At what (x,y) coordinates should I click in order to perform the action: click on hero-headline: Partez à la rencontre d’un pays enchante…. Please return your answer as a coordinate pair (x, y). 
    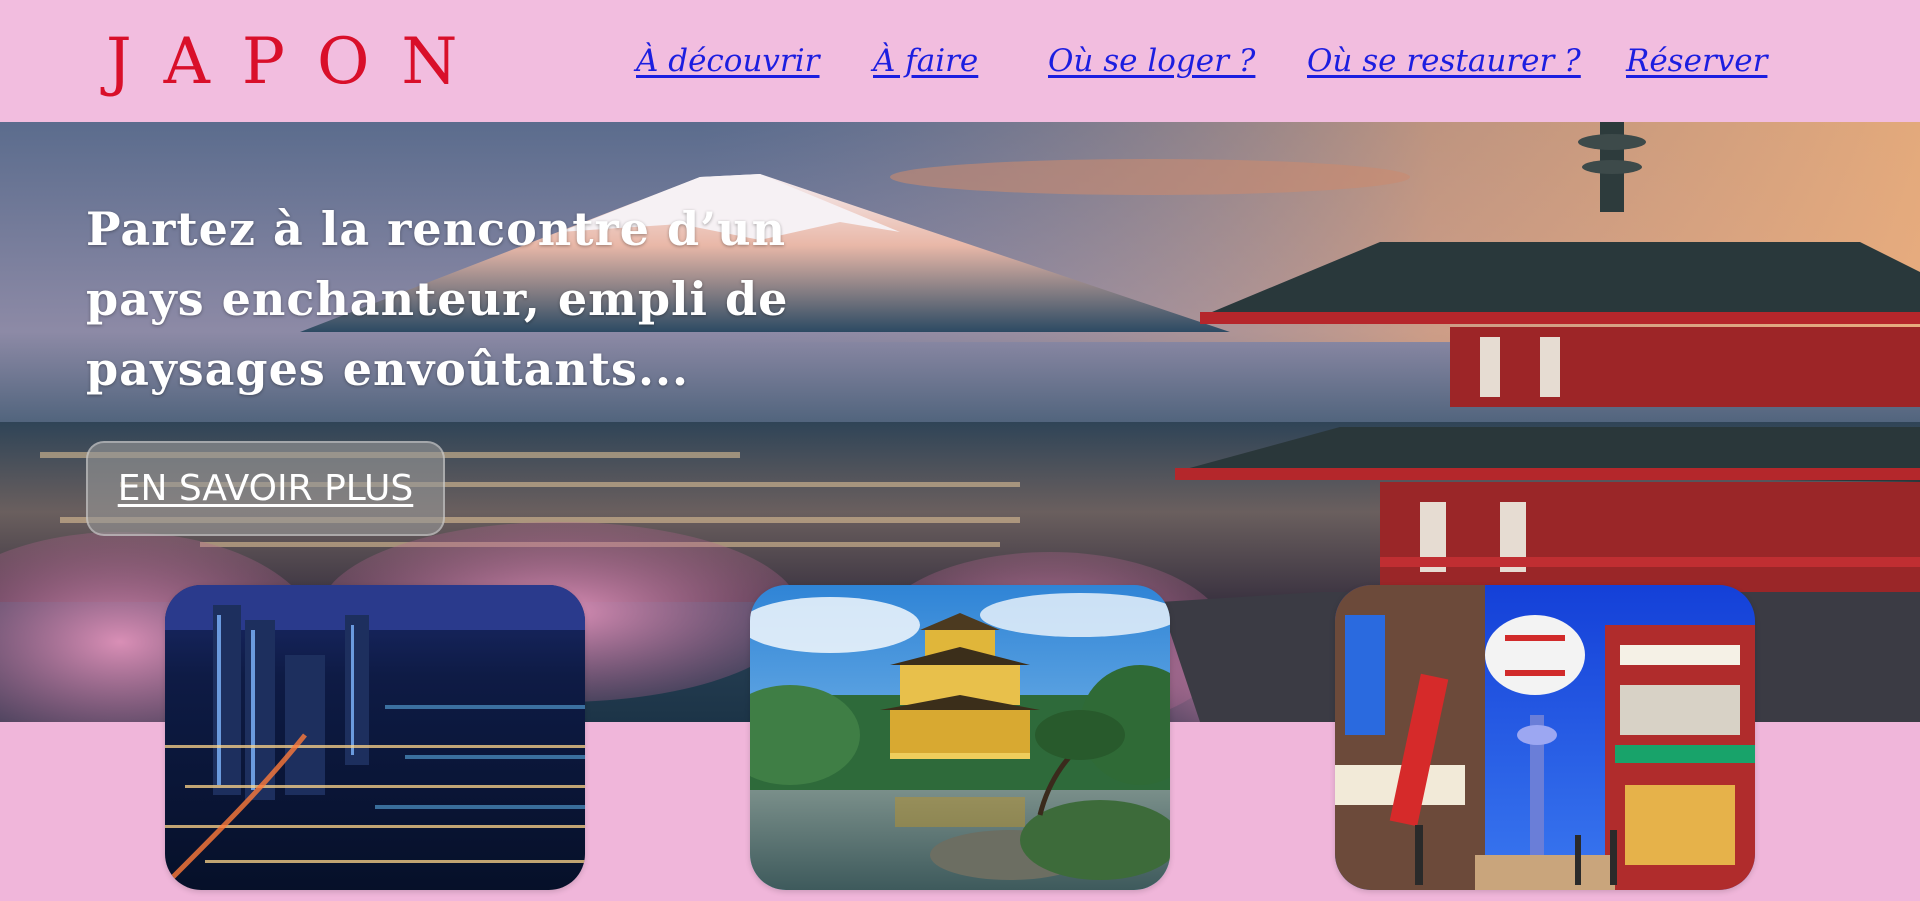
    Looking at the image, I should click on (437, 299).